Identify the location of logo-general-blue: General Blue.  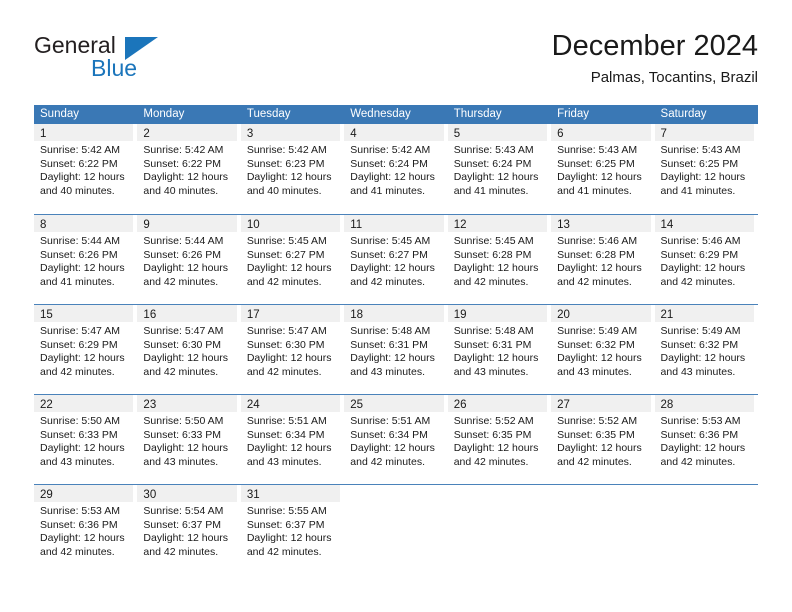
(134, 61).